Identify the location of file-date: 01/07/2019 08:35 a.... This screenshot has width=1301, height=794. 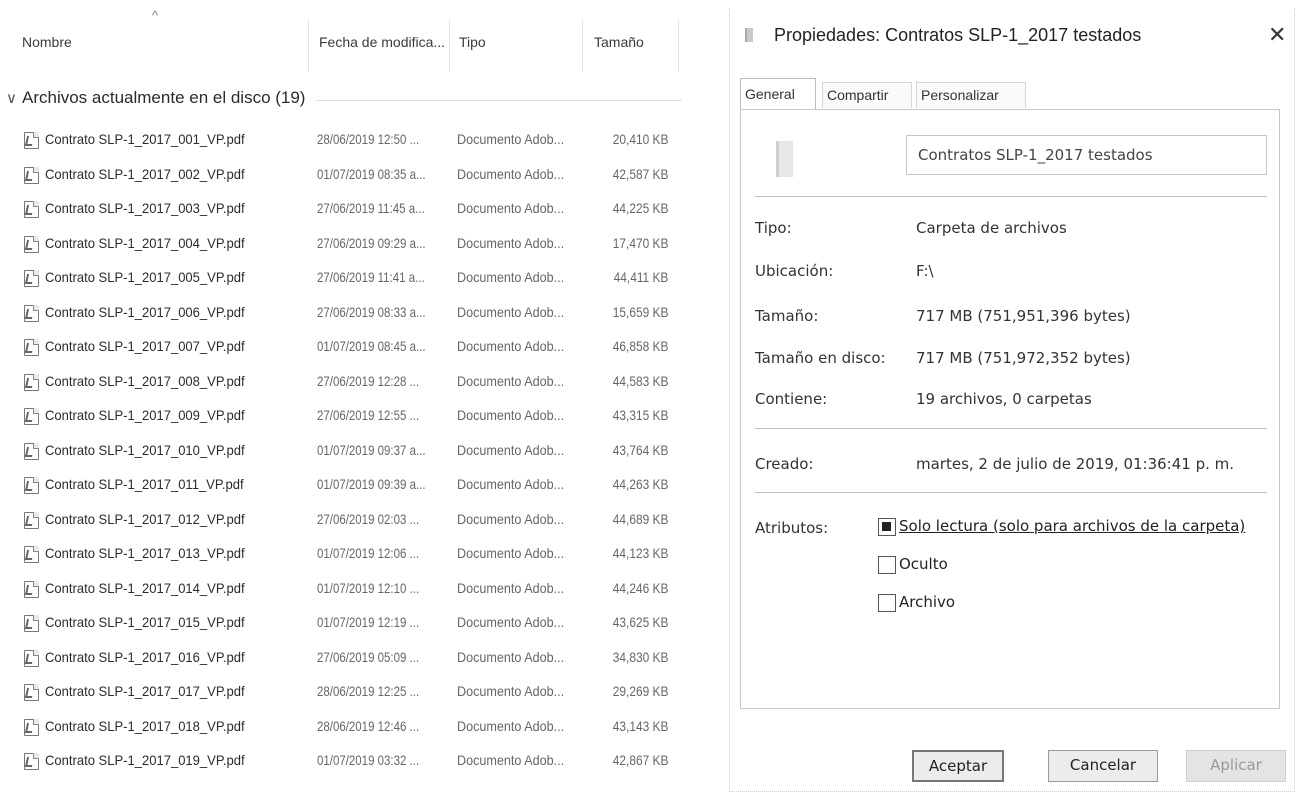
(371, 173).